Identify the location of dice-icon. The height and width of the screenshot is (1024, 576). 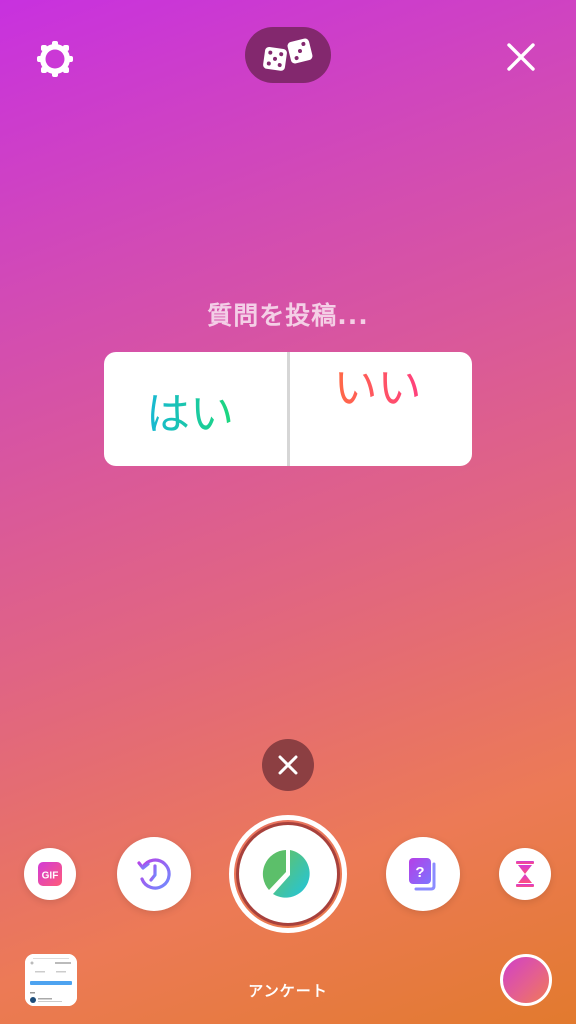
(288, 54).